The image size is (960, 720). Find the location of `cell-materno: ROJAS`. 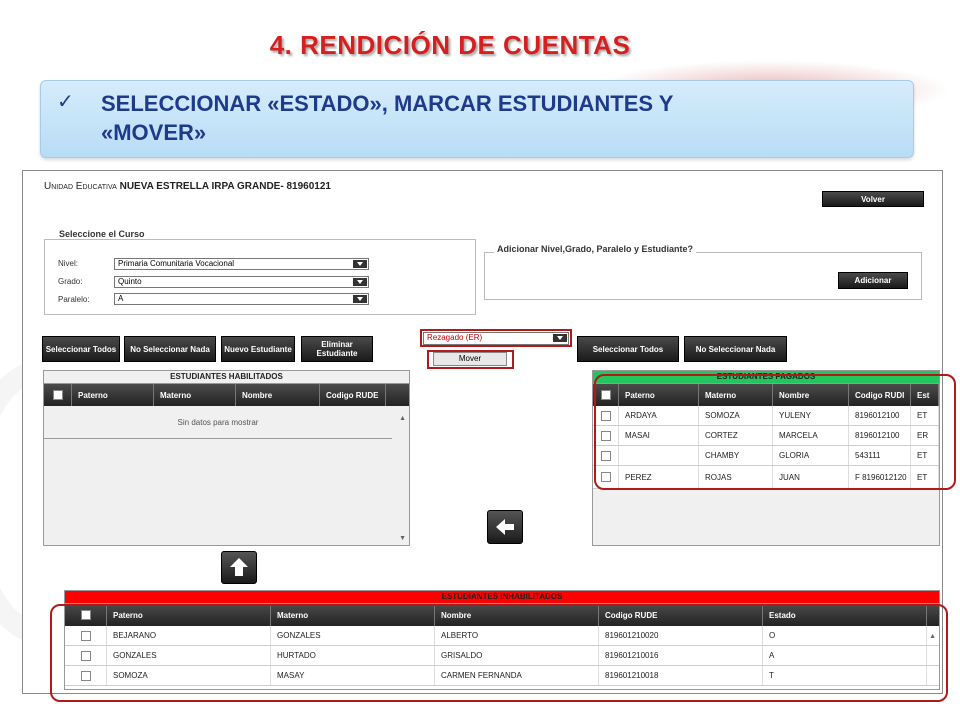

cell-materno: ROJAS is located at coordinates (736, 477).